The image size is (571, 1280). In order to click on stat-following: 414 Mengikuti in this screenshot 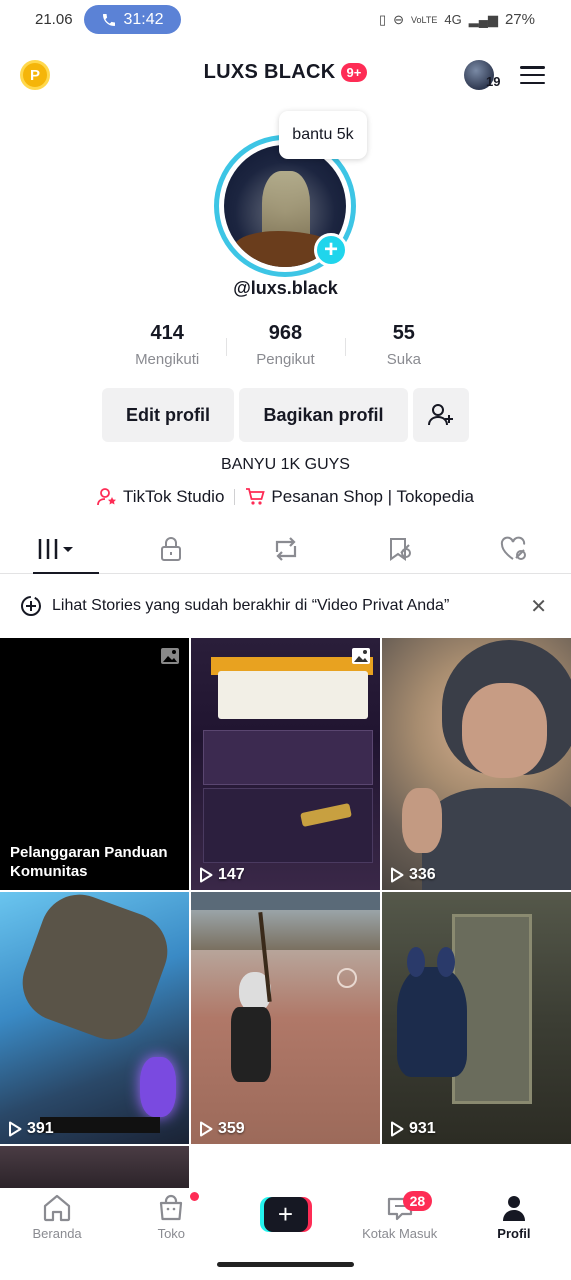, I will do `click(167, 348)`.